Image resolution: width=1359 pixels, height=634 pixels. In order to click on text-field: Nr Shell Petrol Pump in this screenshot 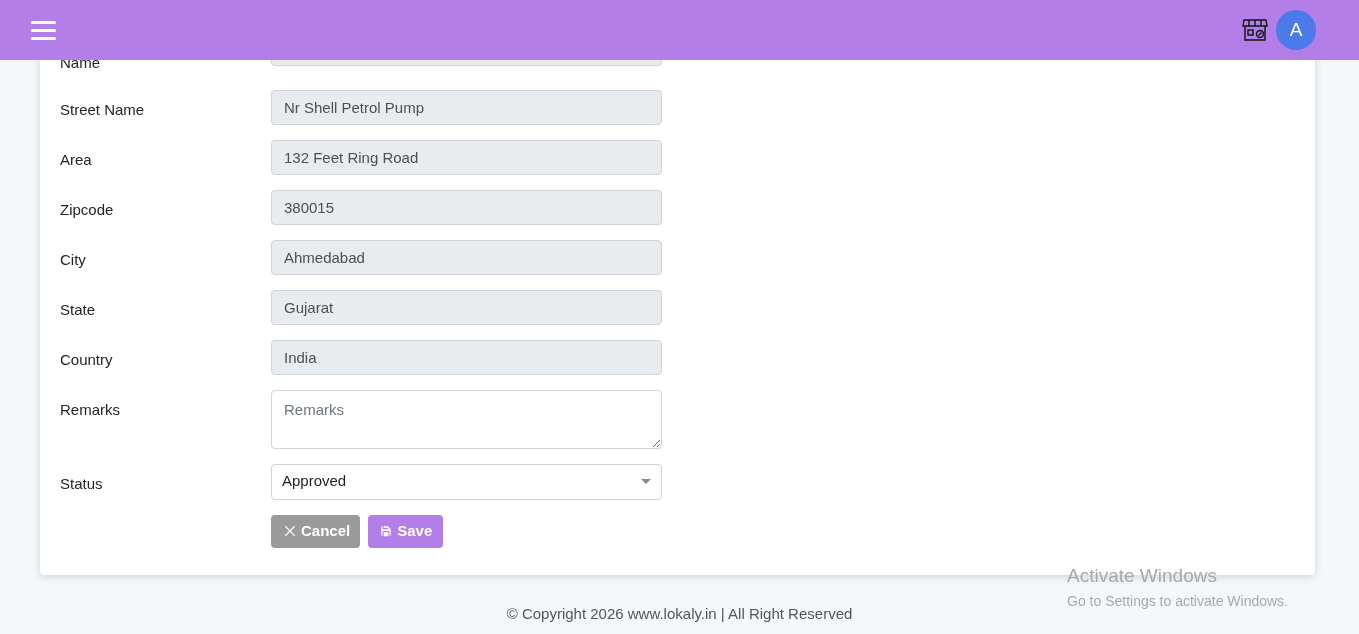, I will do `click(466, 107)`.